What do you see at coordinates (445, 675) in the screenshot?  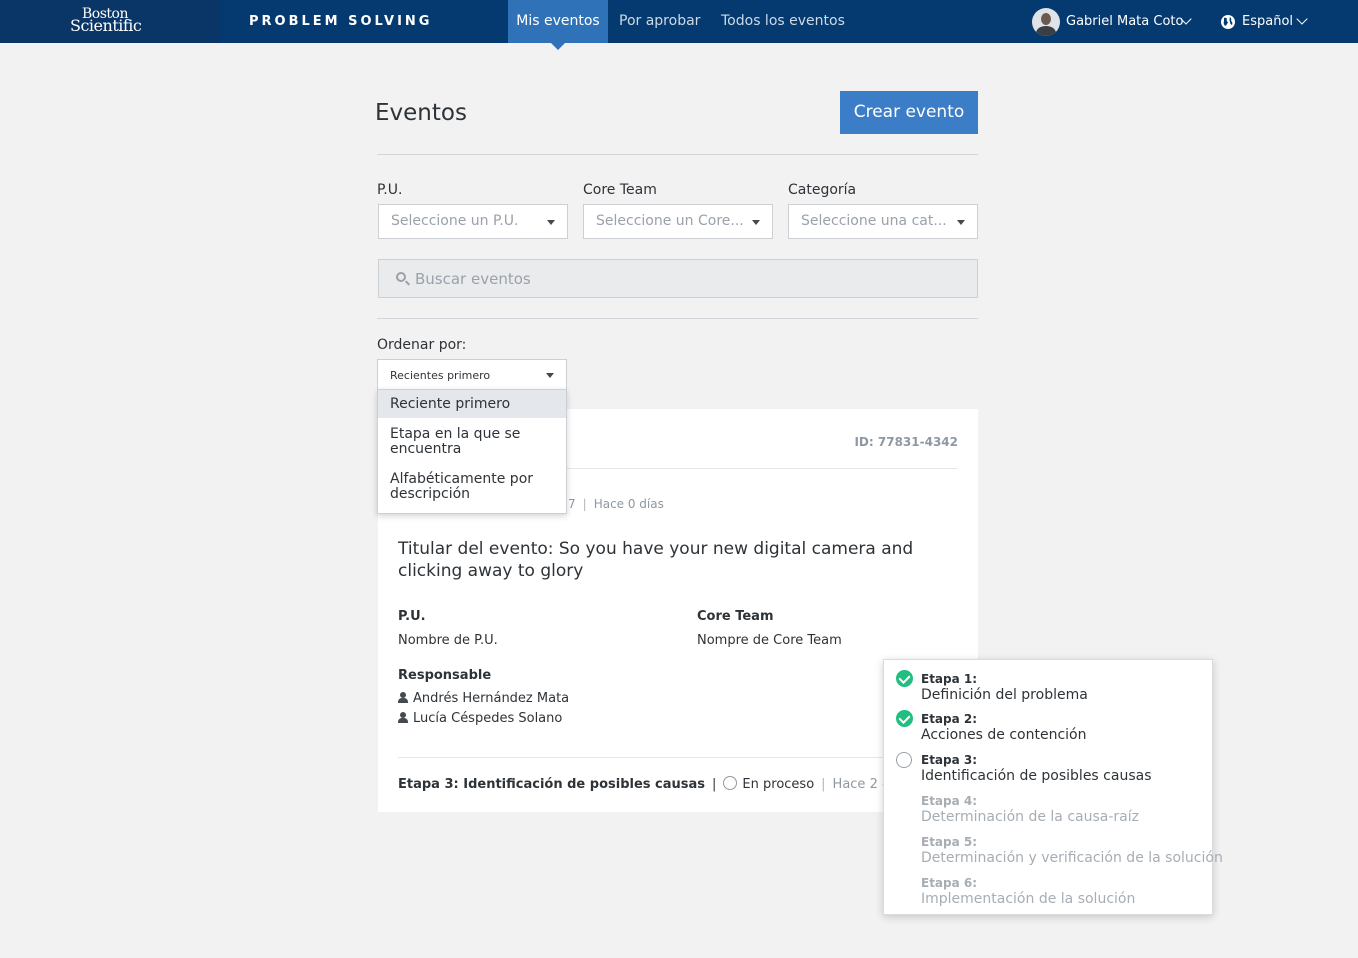 I see `responsable-heading: Responsable` at bounding box center [445, 675].